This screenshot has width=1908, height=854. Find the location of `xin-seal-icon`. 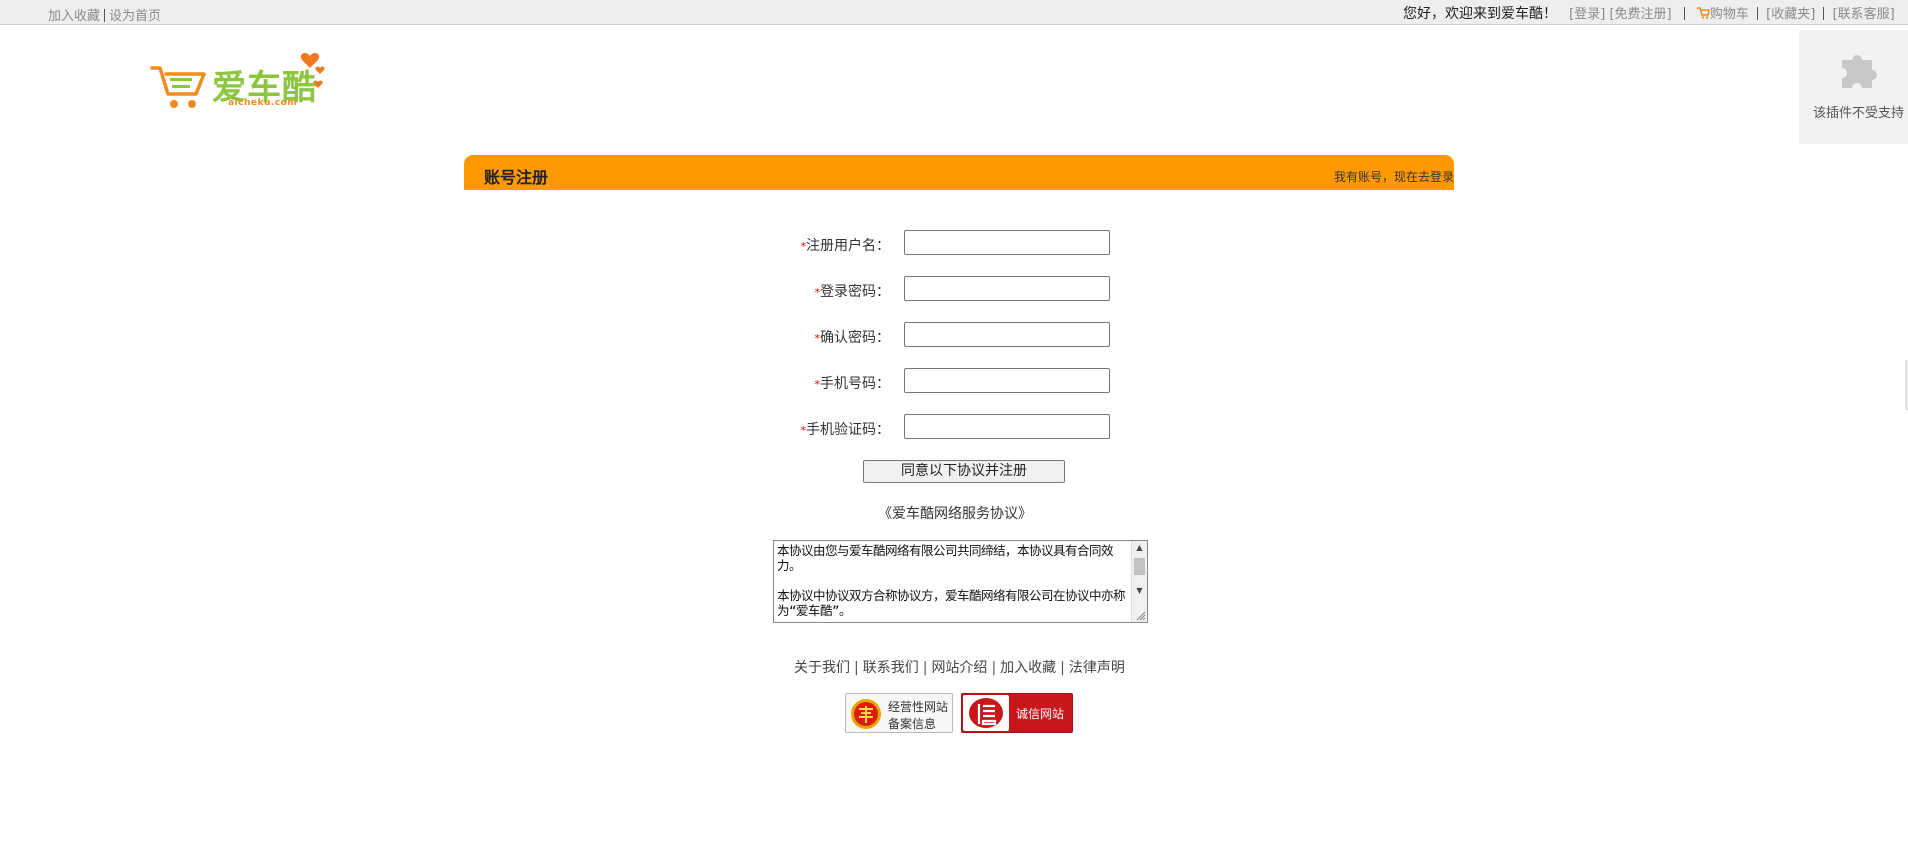

xin-seal-icon is located at coordinates (986, 713).